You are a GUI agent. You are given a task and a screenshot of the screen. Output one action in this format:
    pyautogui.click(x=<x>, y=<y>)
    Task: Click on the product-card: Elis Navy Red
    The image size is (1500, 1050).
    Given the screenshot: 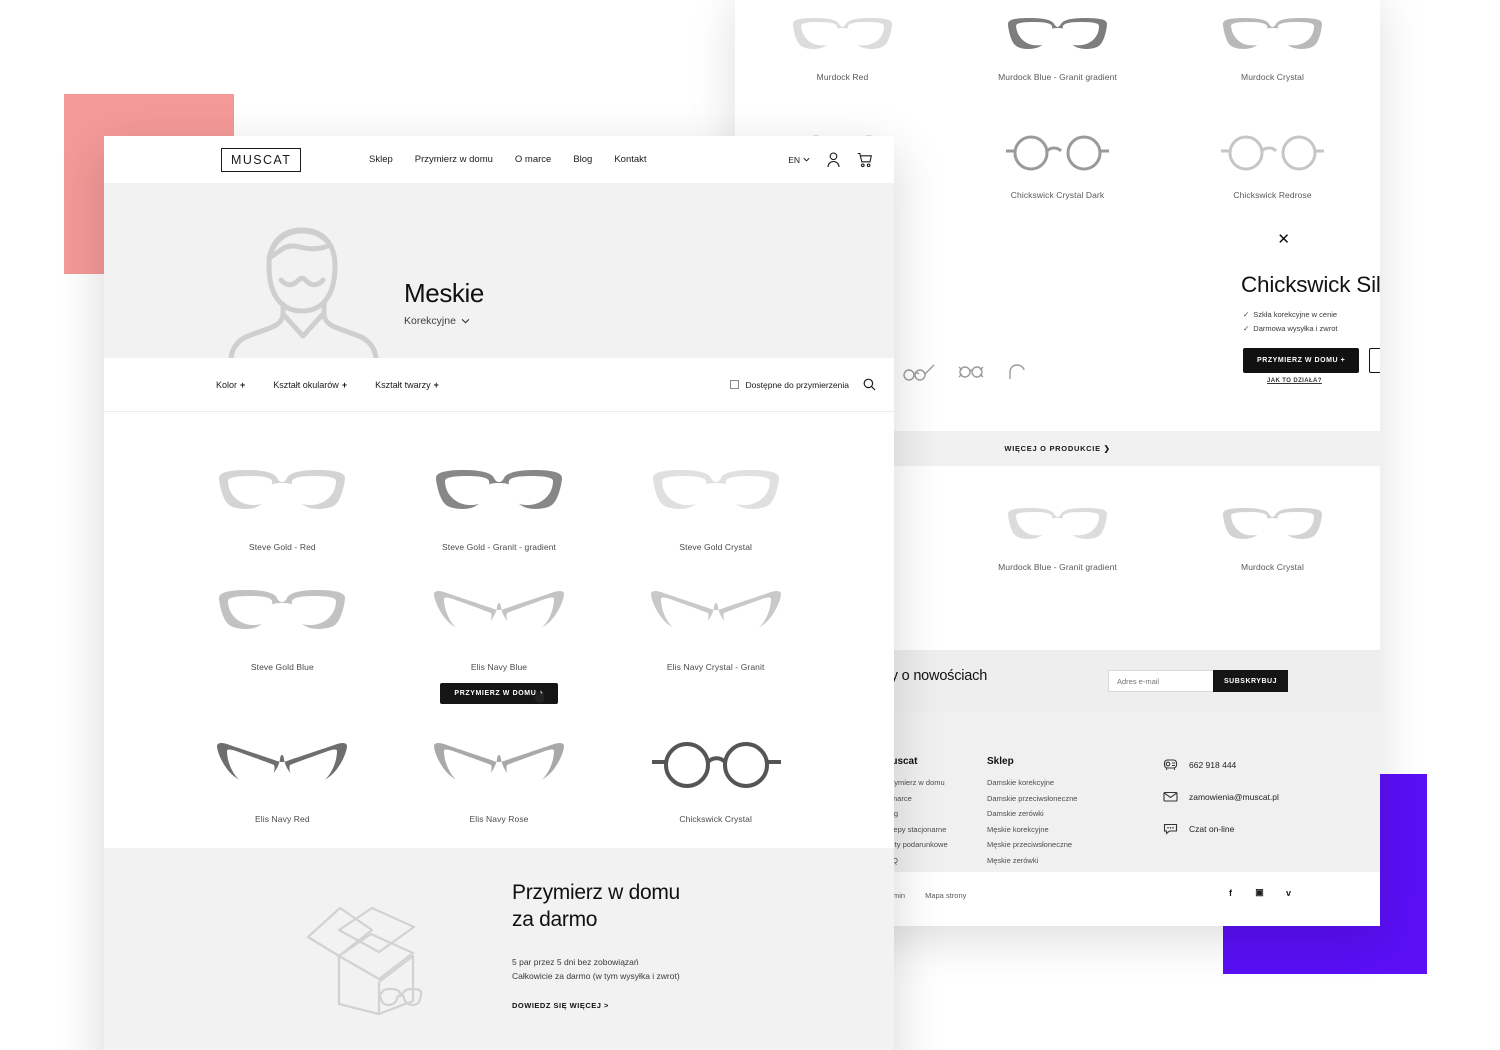 What is the action you would take?
    pyautogui.click(x=282, y=776)
    